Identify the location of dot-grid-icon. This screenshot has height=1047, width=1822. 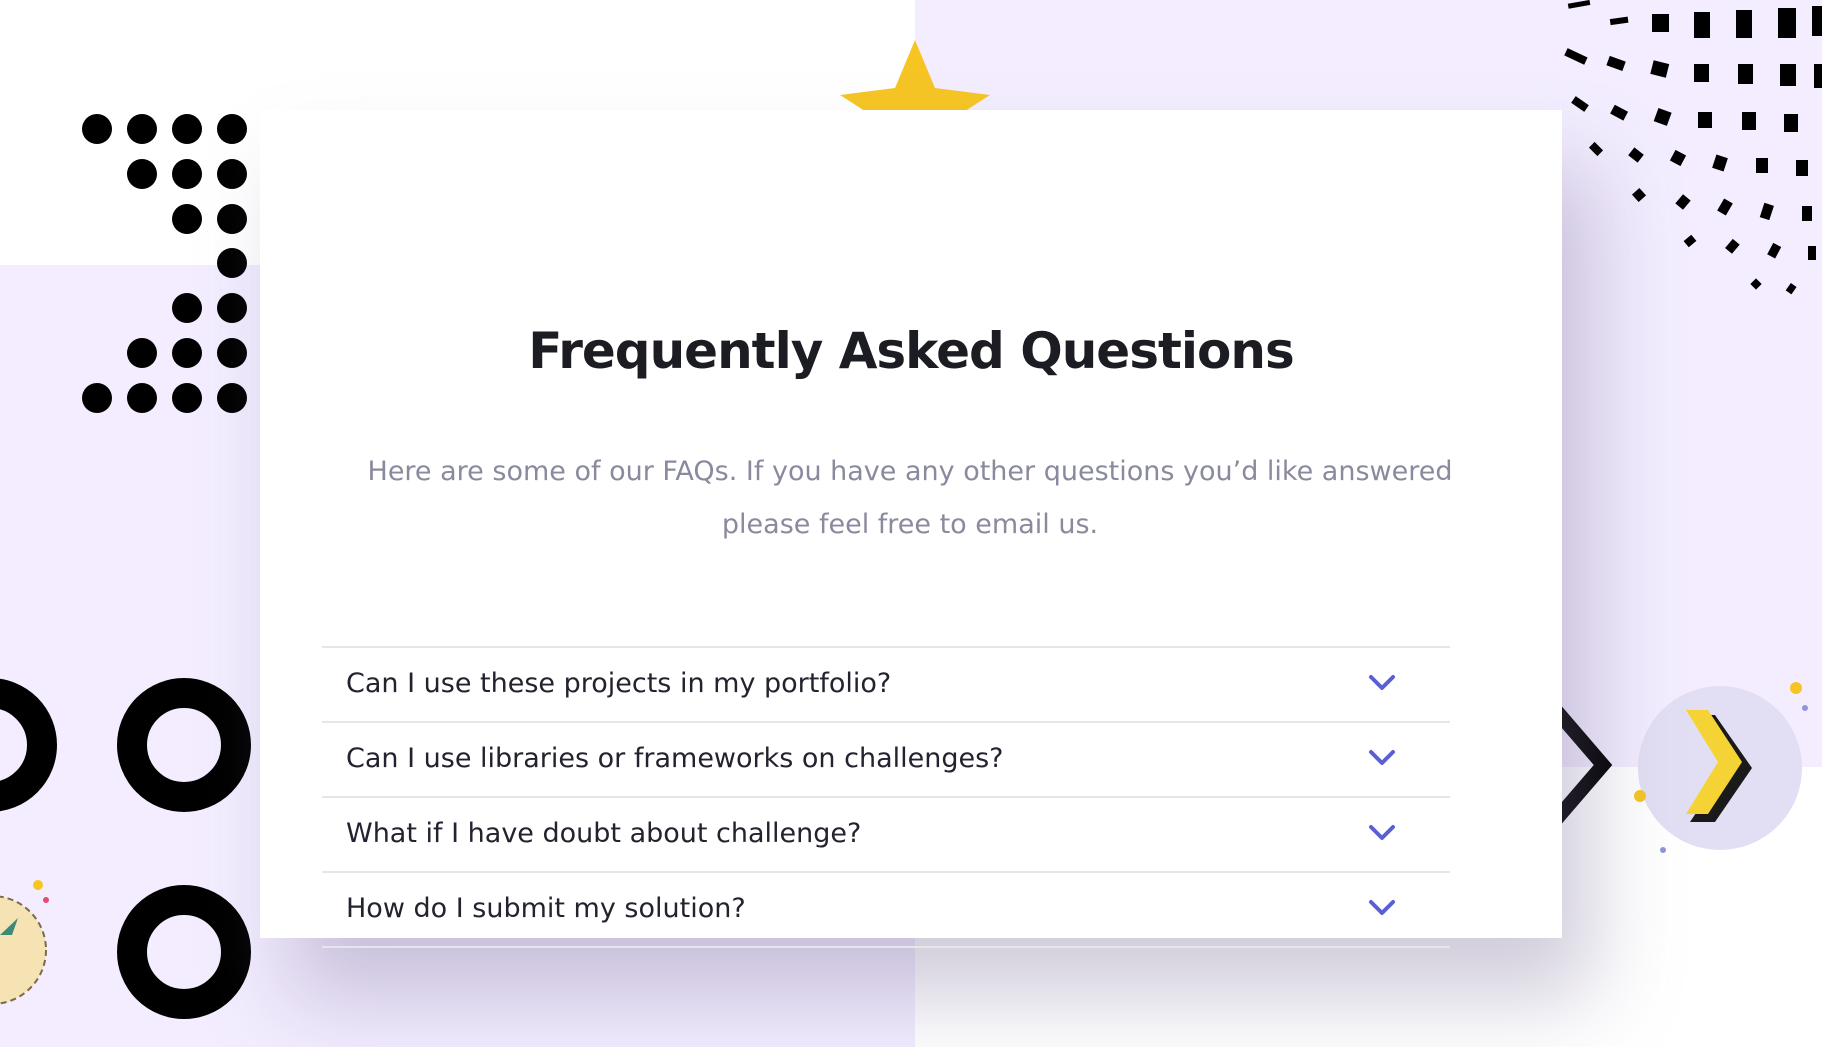
(164, 263).